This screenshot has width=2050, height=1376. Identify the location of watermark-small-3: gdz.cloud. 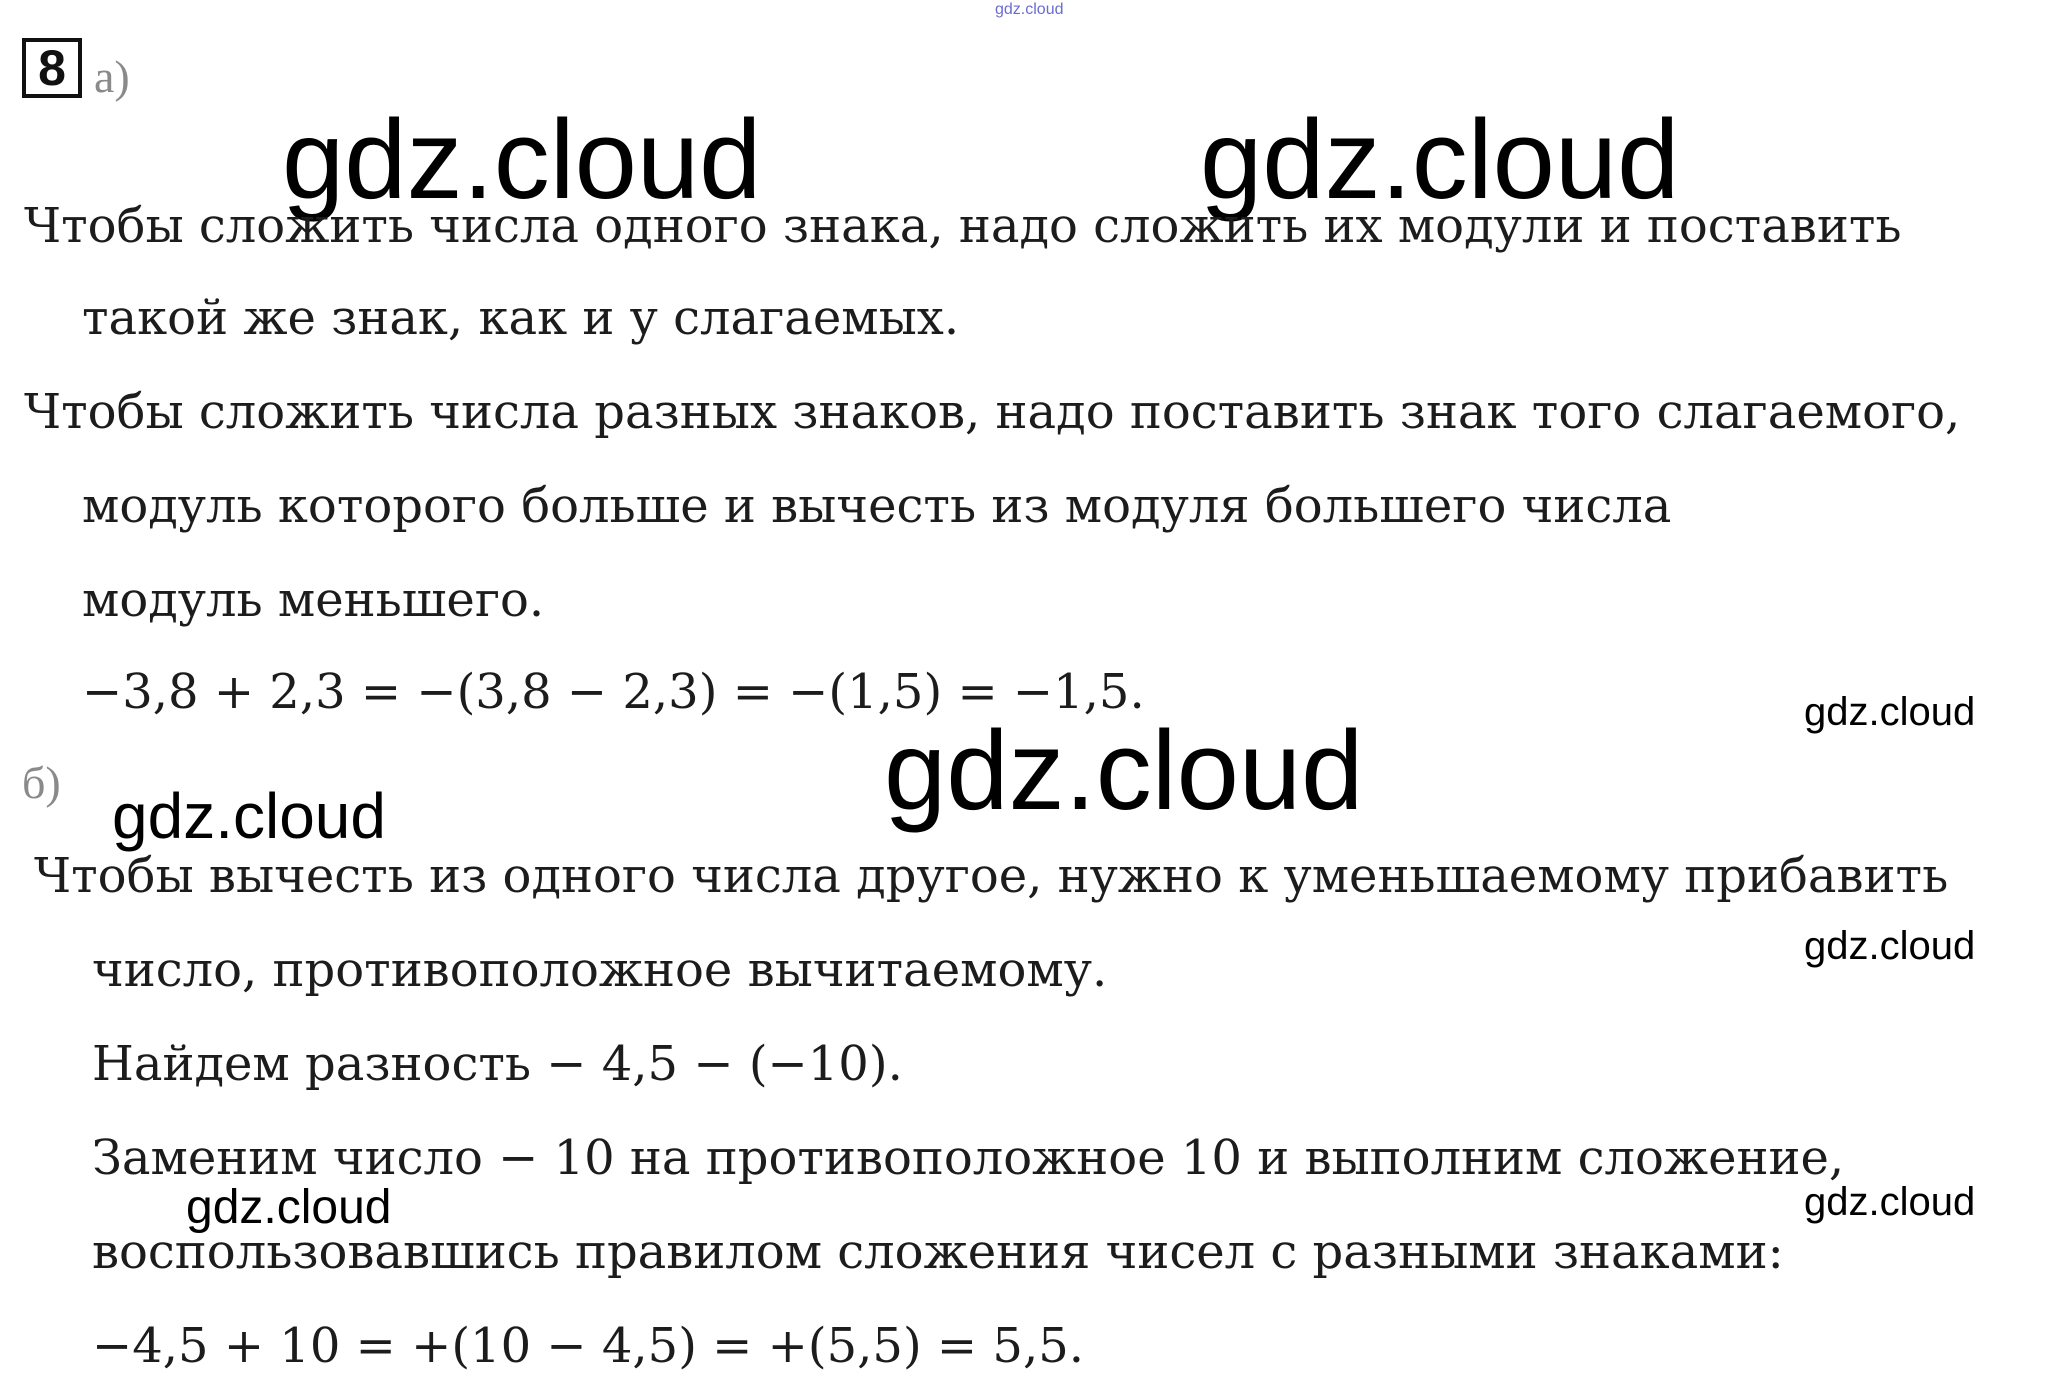
(1890, 1202).